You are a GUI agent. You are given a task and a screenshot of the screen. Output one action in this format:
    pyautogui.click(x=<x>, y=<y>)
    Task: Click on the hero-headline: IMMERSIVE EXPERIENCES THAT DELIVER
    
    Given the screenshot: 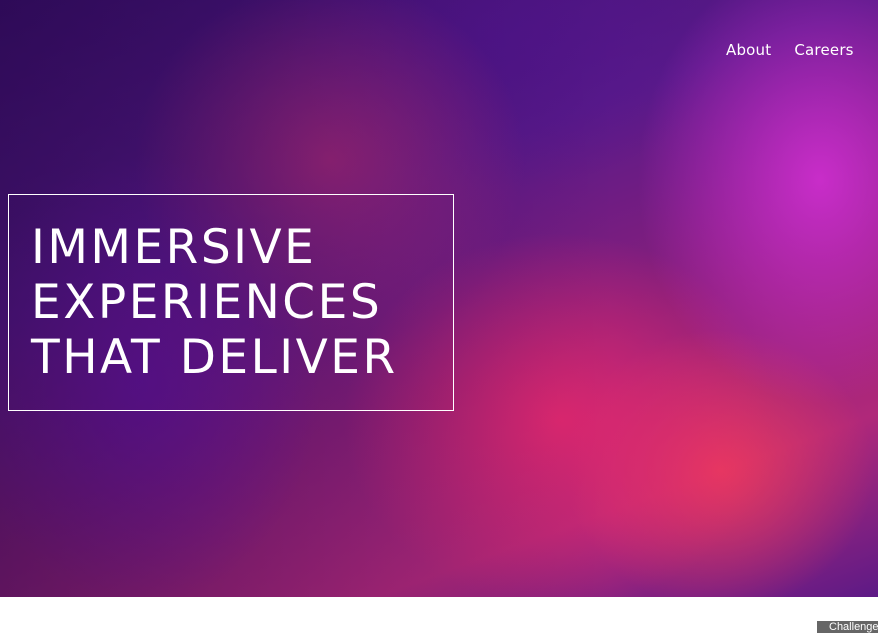 What is the action you would take?
    pyautogui.click(x=214, y=302)
    